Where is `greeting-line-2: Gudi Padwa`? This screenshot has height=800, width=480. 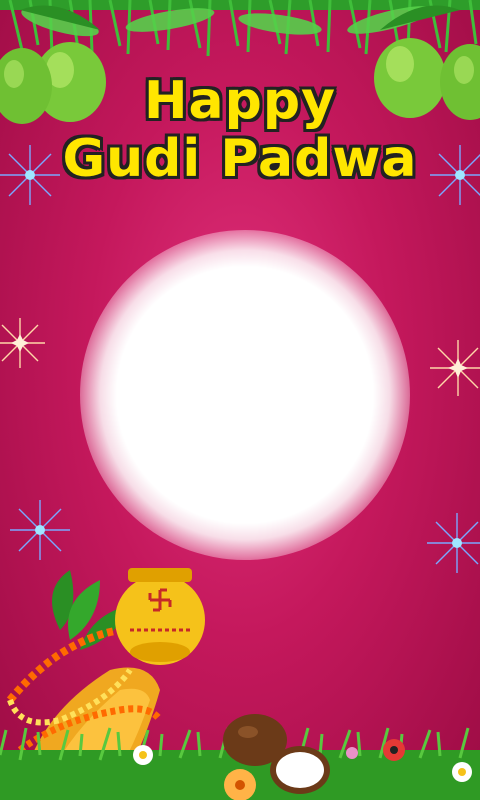
greeting-line-2: Gudi Padwa is located at coordinates (240, 159).